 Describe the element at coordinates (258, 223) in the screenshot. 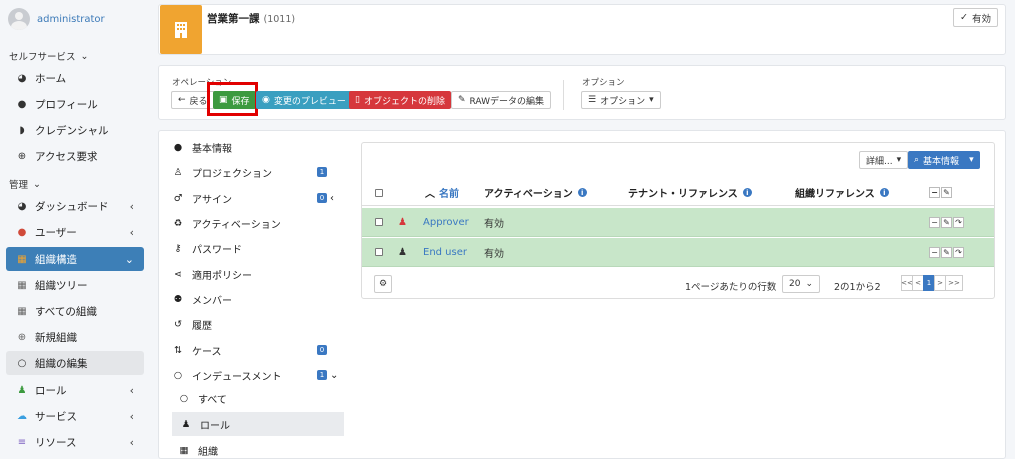

I see `tab-activation: ♻ アクティベーション` at that location.